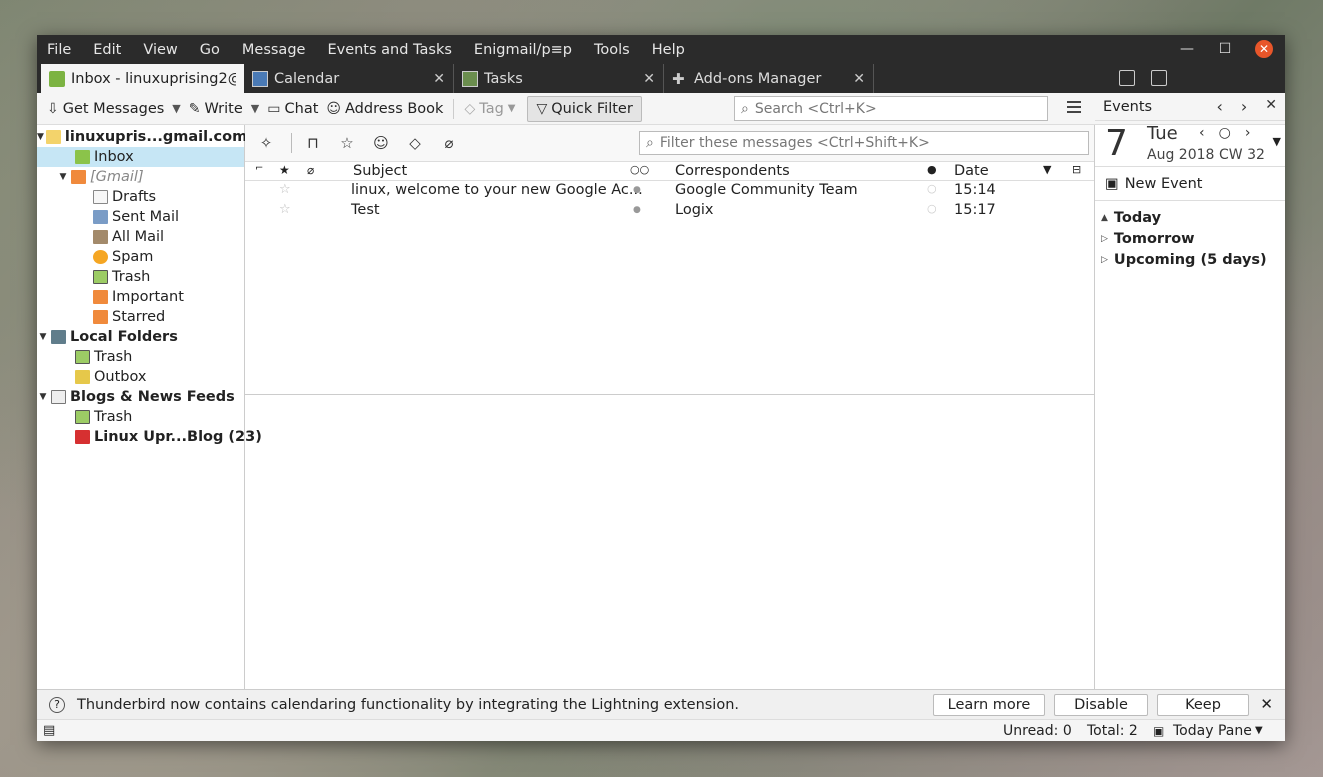 This screenshot has height=777, width=1323. Describe the element at coordinates (669, 211) in the screenshot. I see `table-row: ☆ Test ● Logix ○ 15:17` at that location.